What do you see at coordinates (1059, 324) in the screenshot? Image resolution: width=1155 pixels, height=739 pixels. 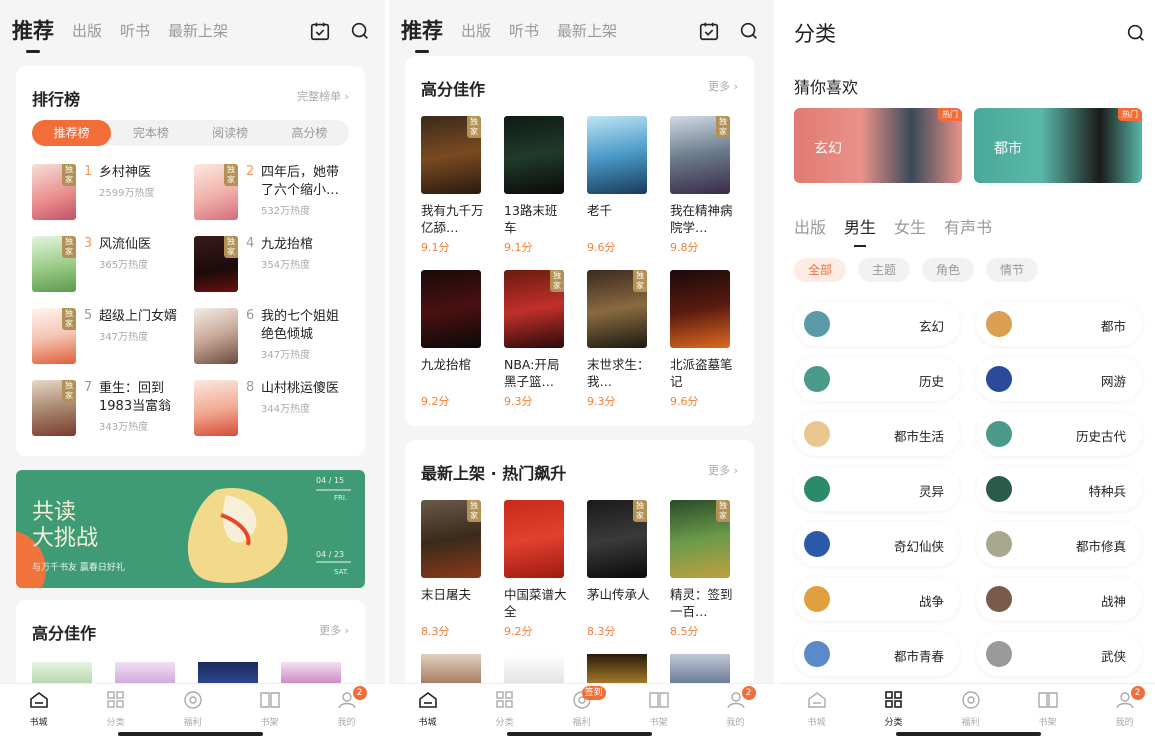 I see `genre-item: 都市` at bounding box center [1059, 324].